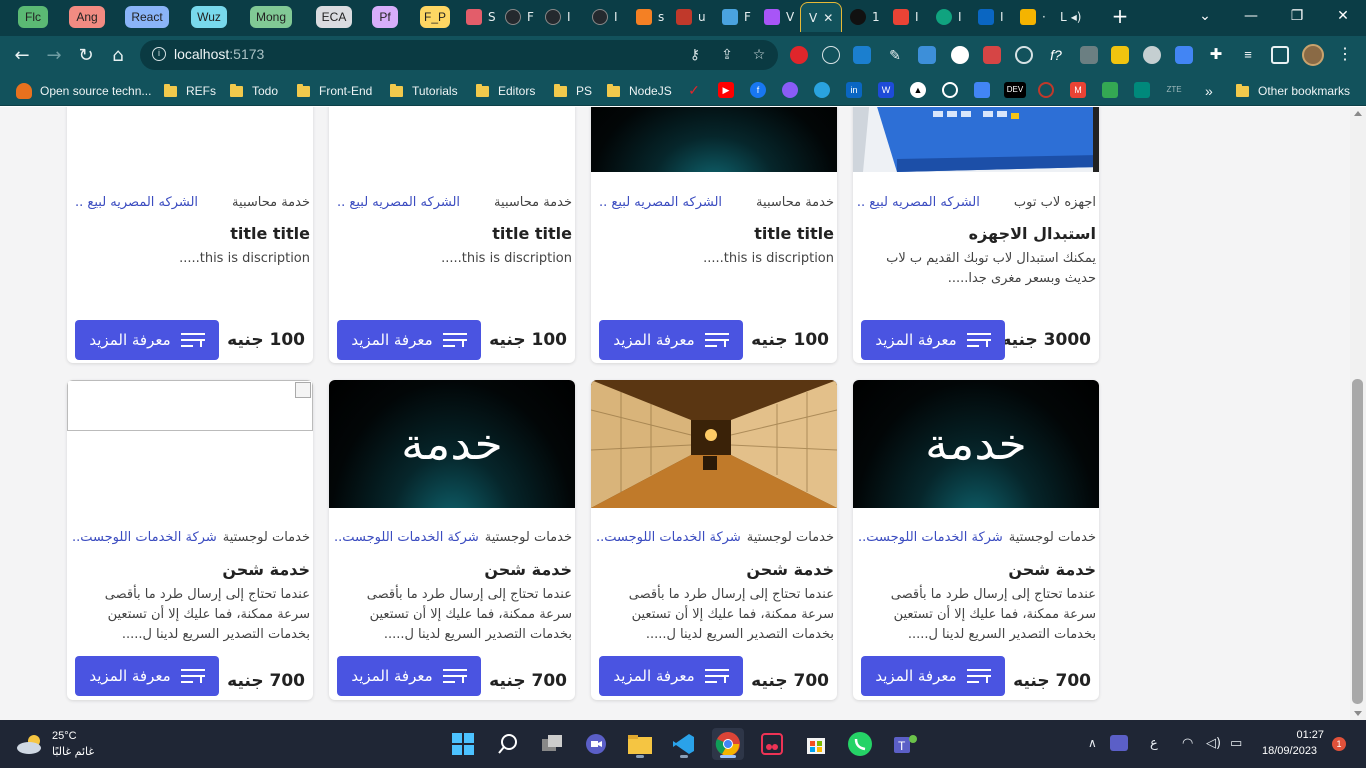 This screenshot has width=1366, height=768. I want to click on clock-time: 01:27, so click(1307, 735).